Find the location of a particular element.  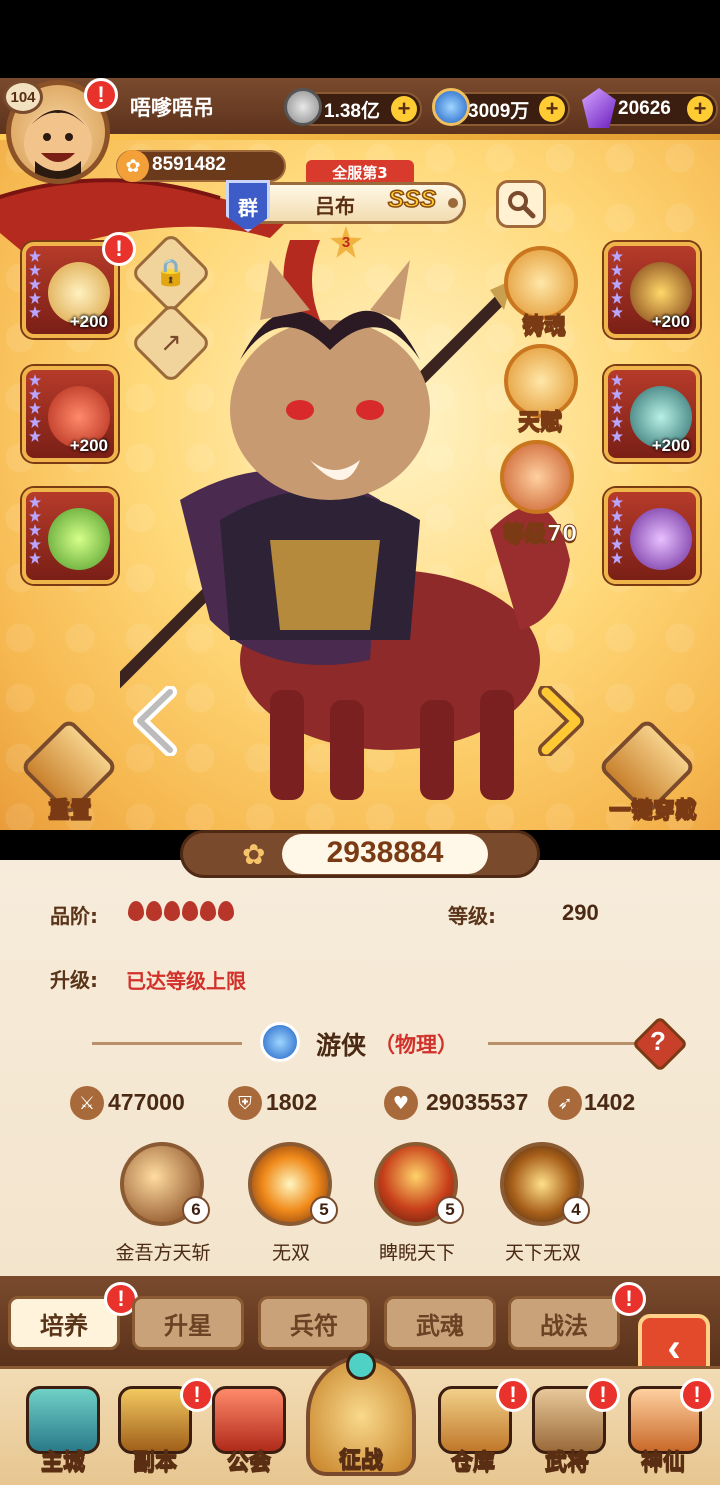

coin-icon is located at coordinates (303, 107).